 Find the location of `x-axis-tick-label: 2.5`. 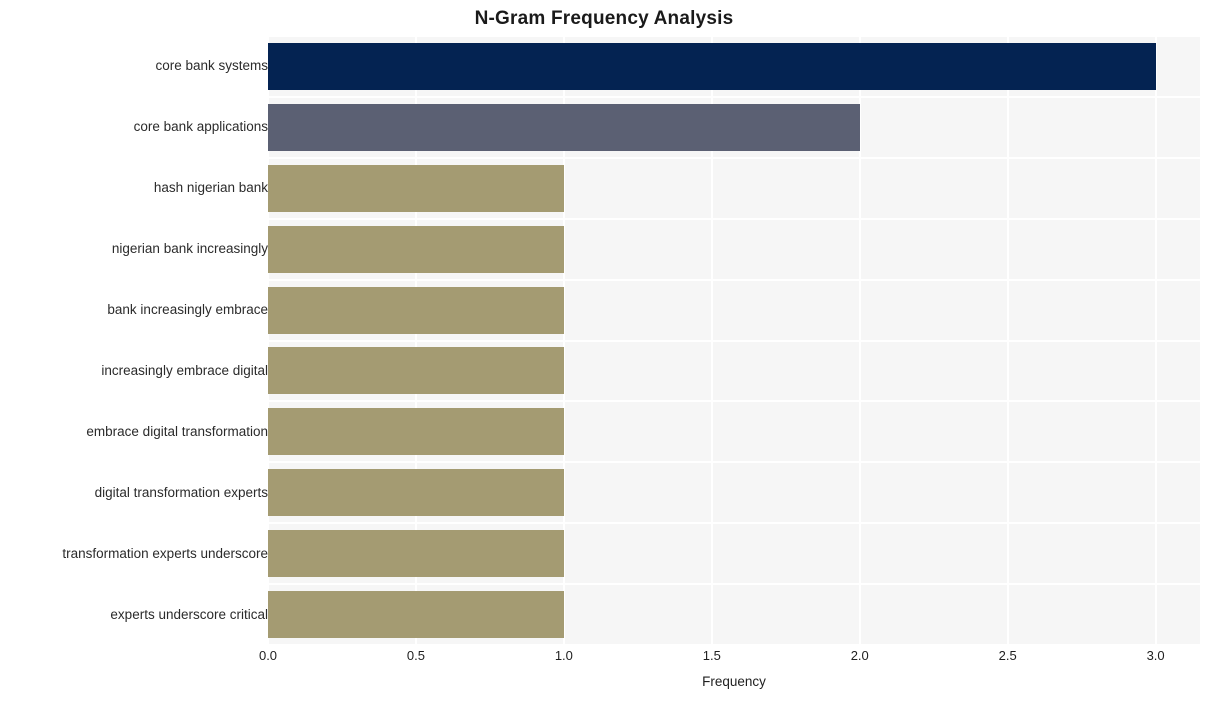

x-axis-tick-label: 2.5 is located at coordinates (1007, 655).